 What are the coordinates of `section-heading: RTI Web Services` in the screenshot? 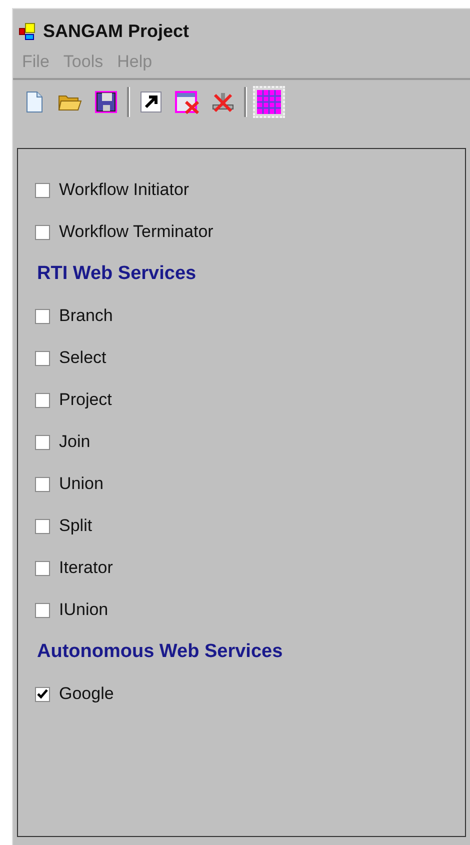 It's located at (117, 274).